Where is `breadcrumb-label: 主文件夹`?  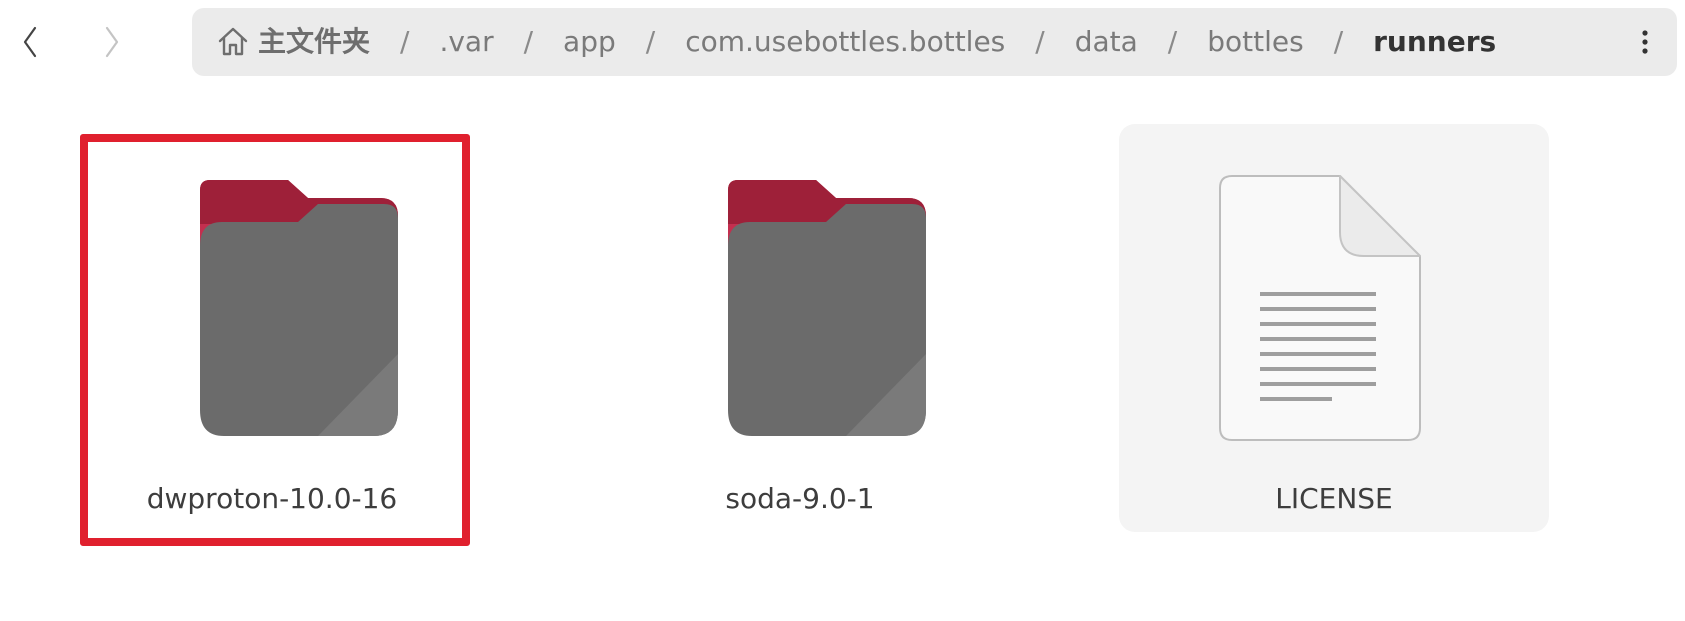 breadcrumb-label: 主文件夹 is located at coordinates (314, 41).